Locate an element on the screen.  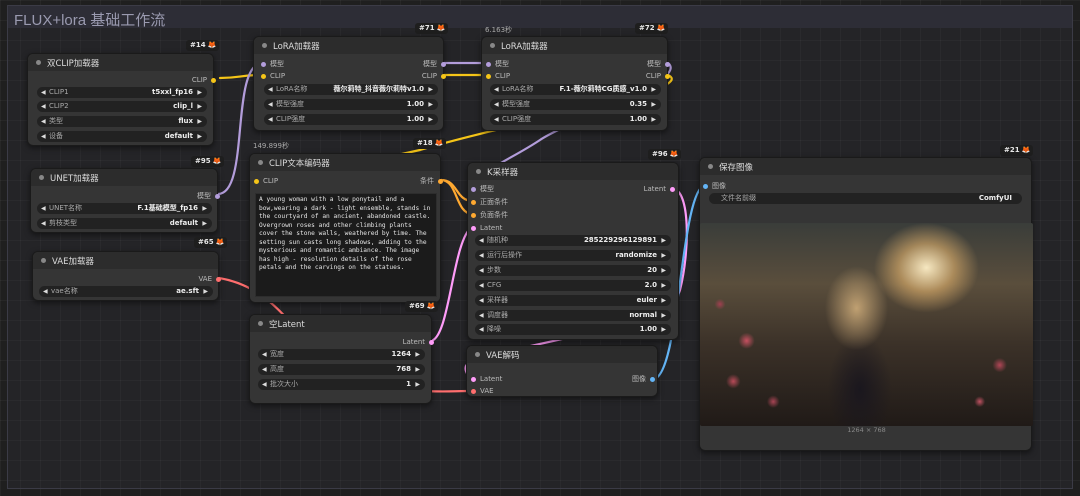
widget-denoise: ◀ 降噪 1.00 ▶ is located at coordinates (573, 329).